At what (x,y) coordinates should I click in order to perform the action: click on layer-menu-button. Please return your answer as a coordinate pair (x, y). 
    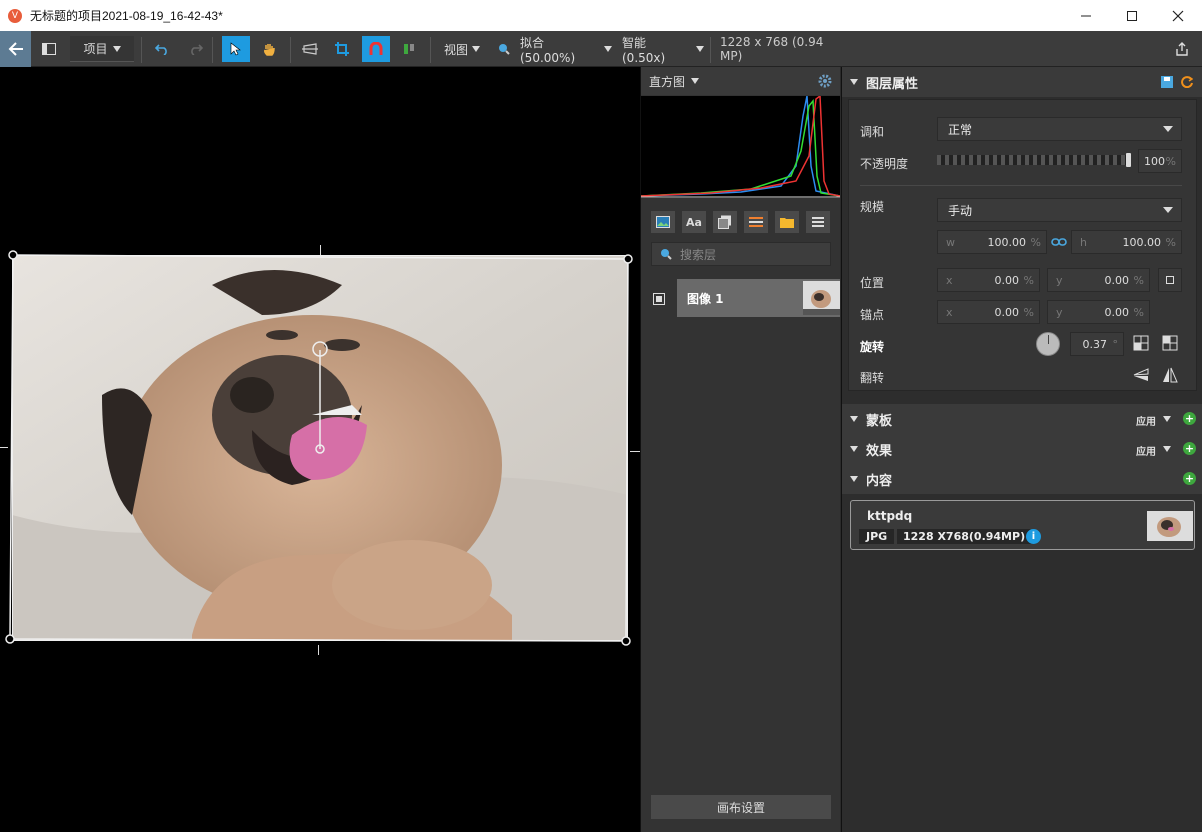
    Looking at the image, I should click on (818, 222).